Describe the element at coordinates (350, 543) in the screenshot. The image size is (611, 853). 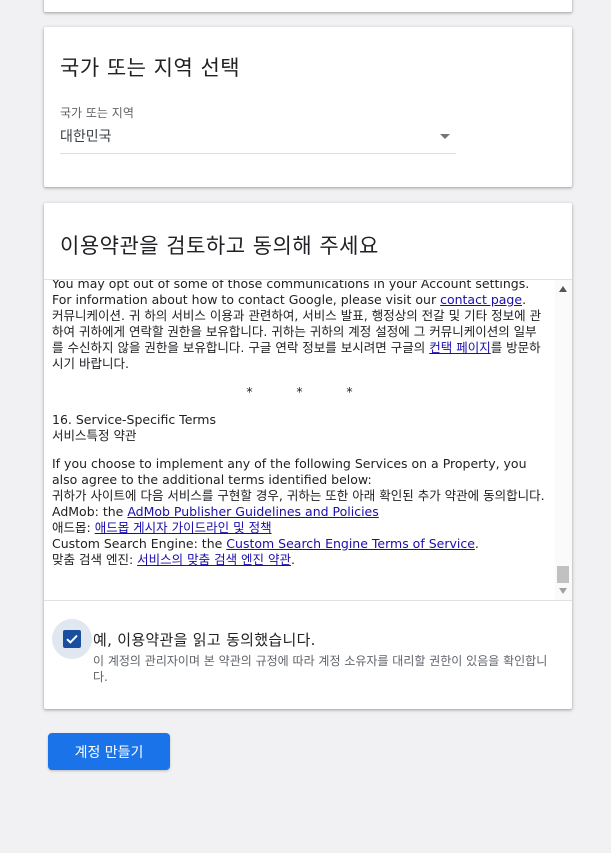
I see `cse-terms-link: Custom Search Engine Terms of Service` at that location.